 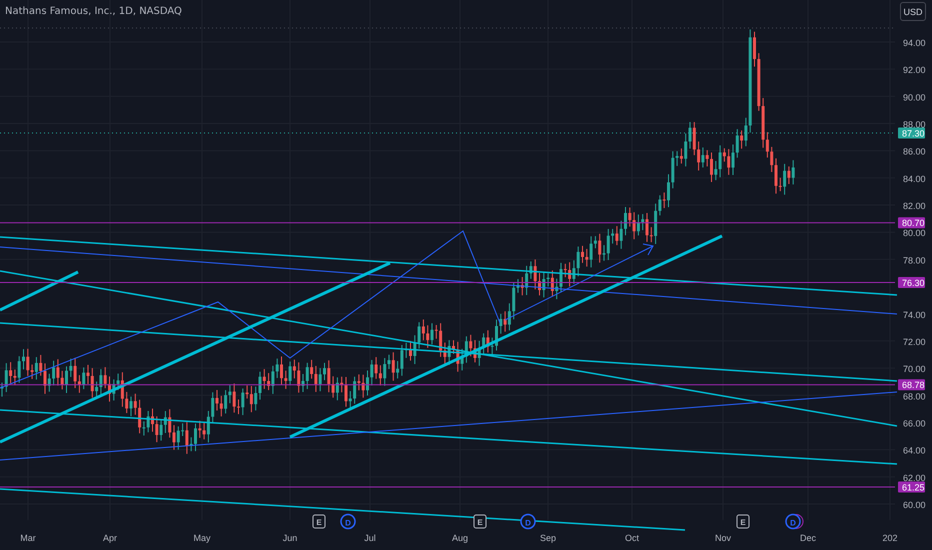 What do you see at coordinates (914, 451) in the screenshot?
I see `price-axis-label: 64.00` at bounding box center [914, 451].